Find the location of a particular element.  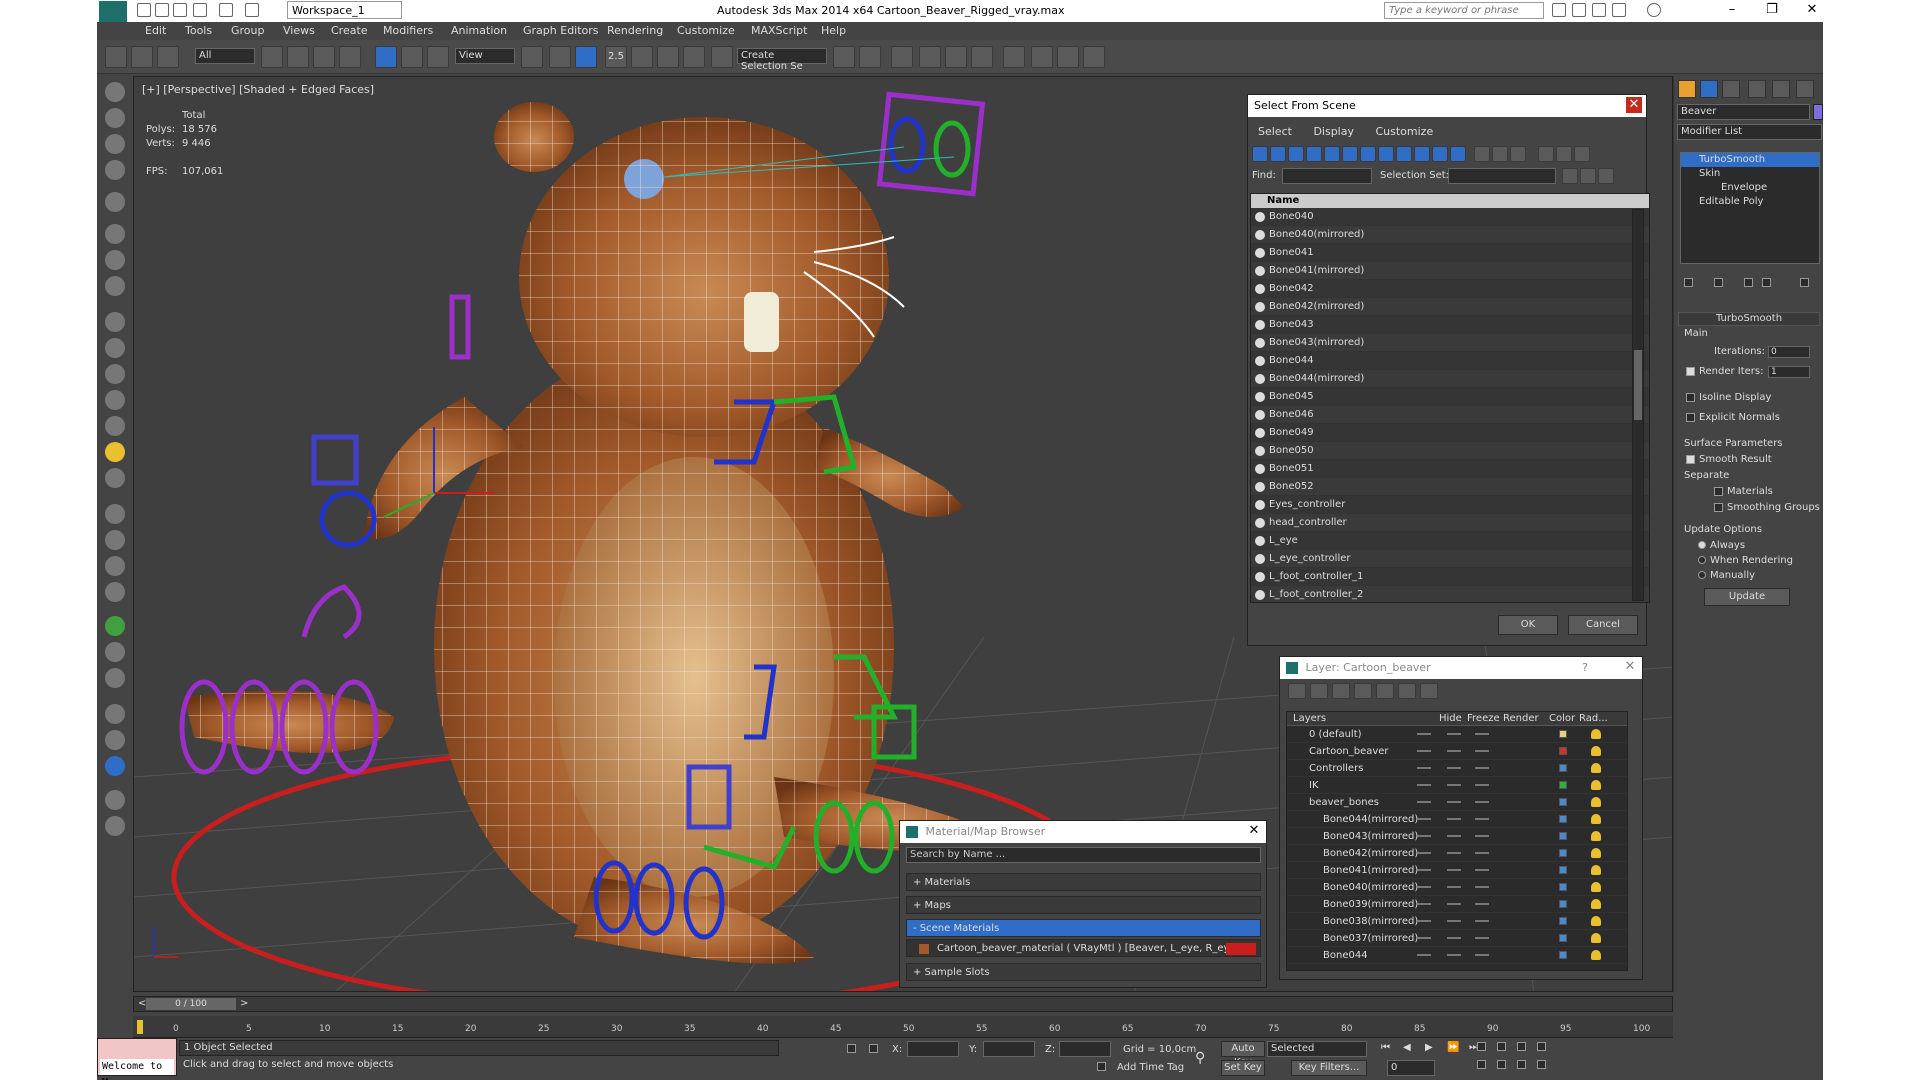

remove-from-selection-set-icon is located at coordinates (1606, 176).